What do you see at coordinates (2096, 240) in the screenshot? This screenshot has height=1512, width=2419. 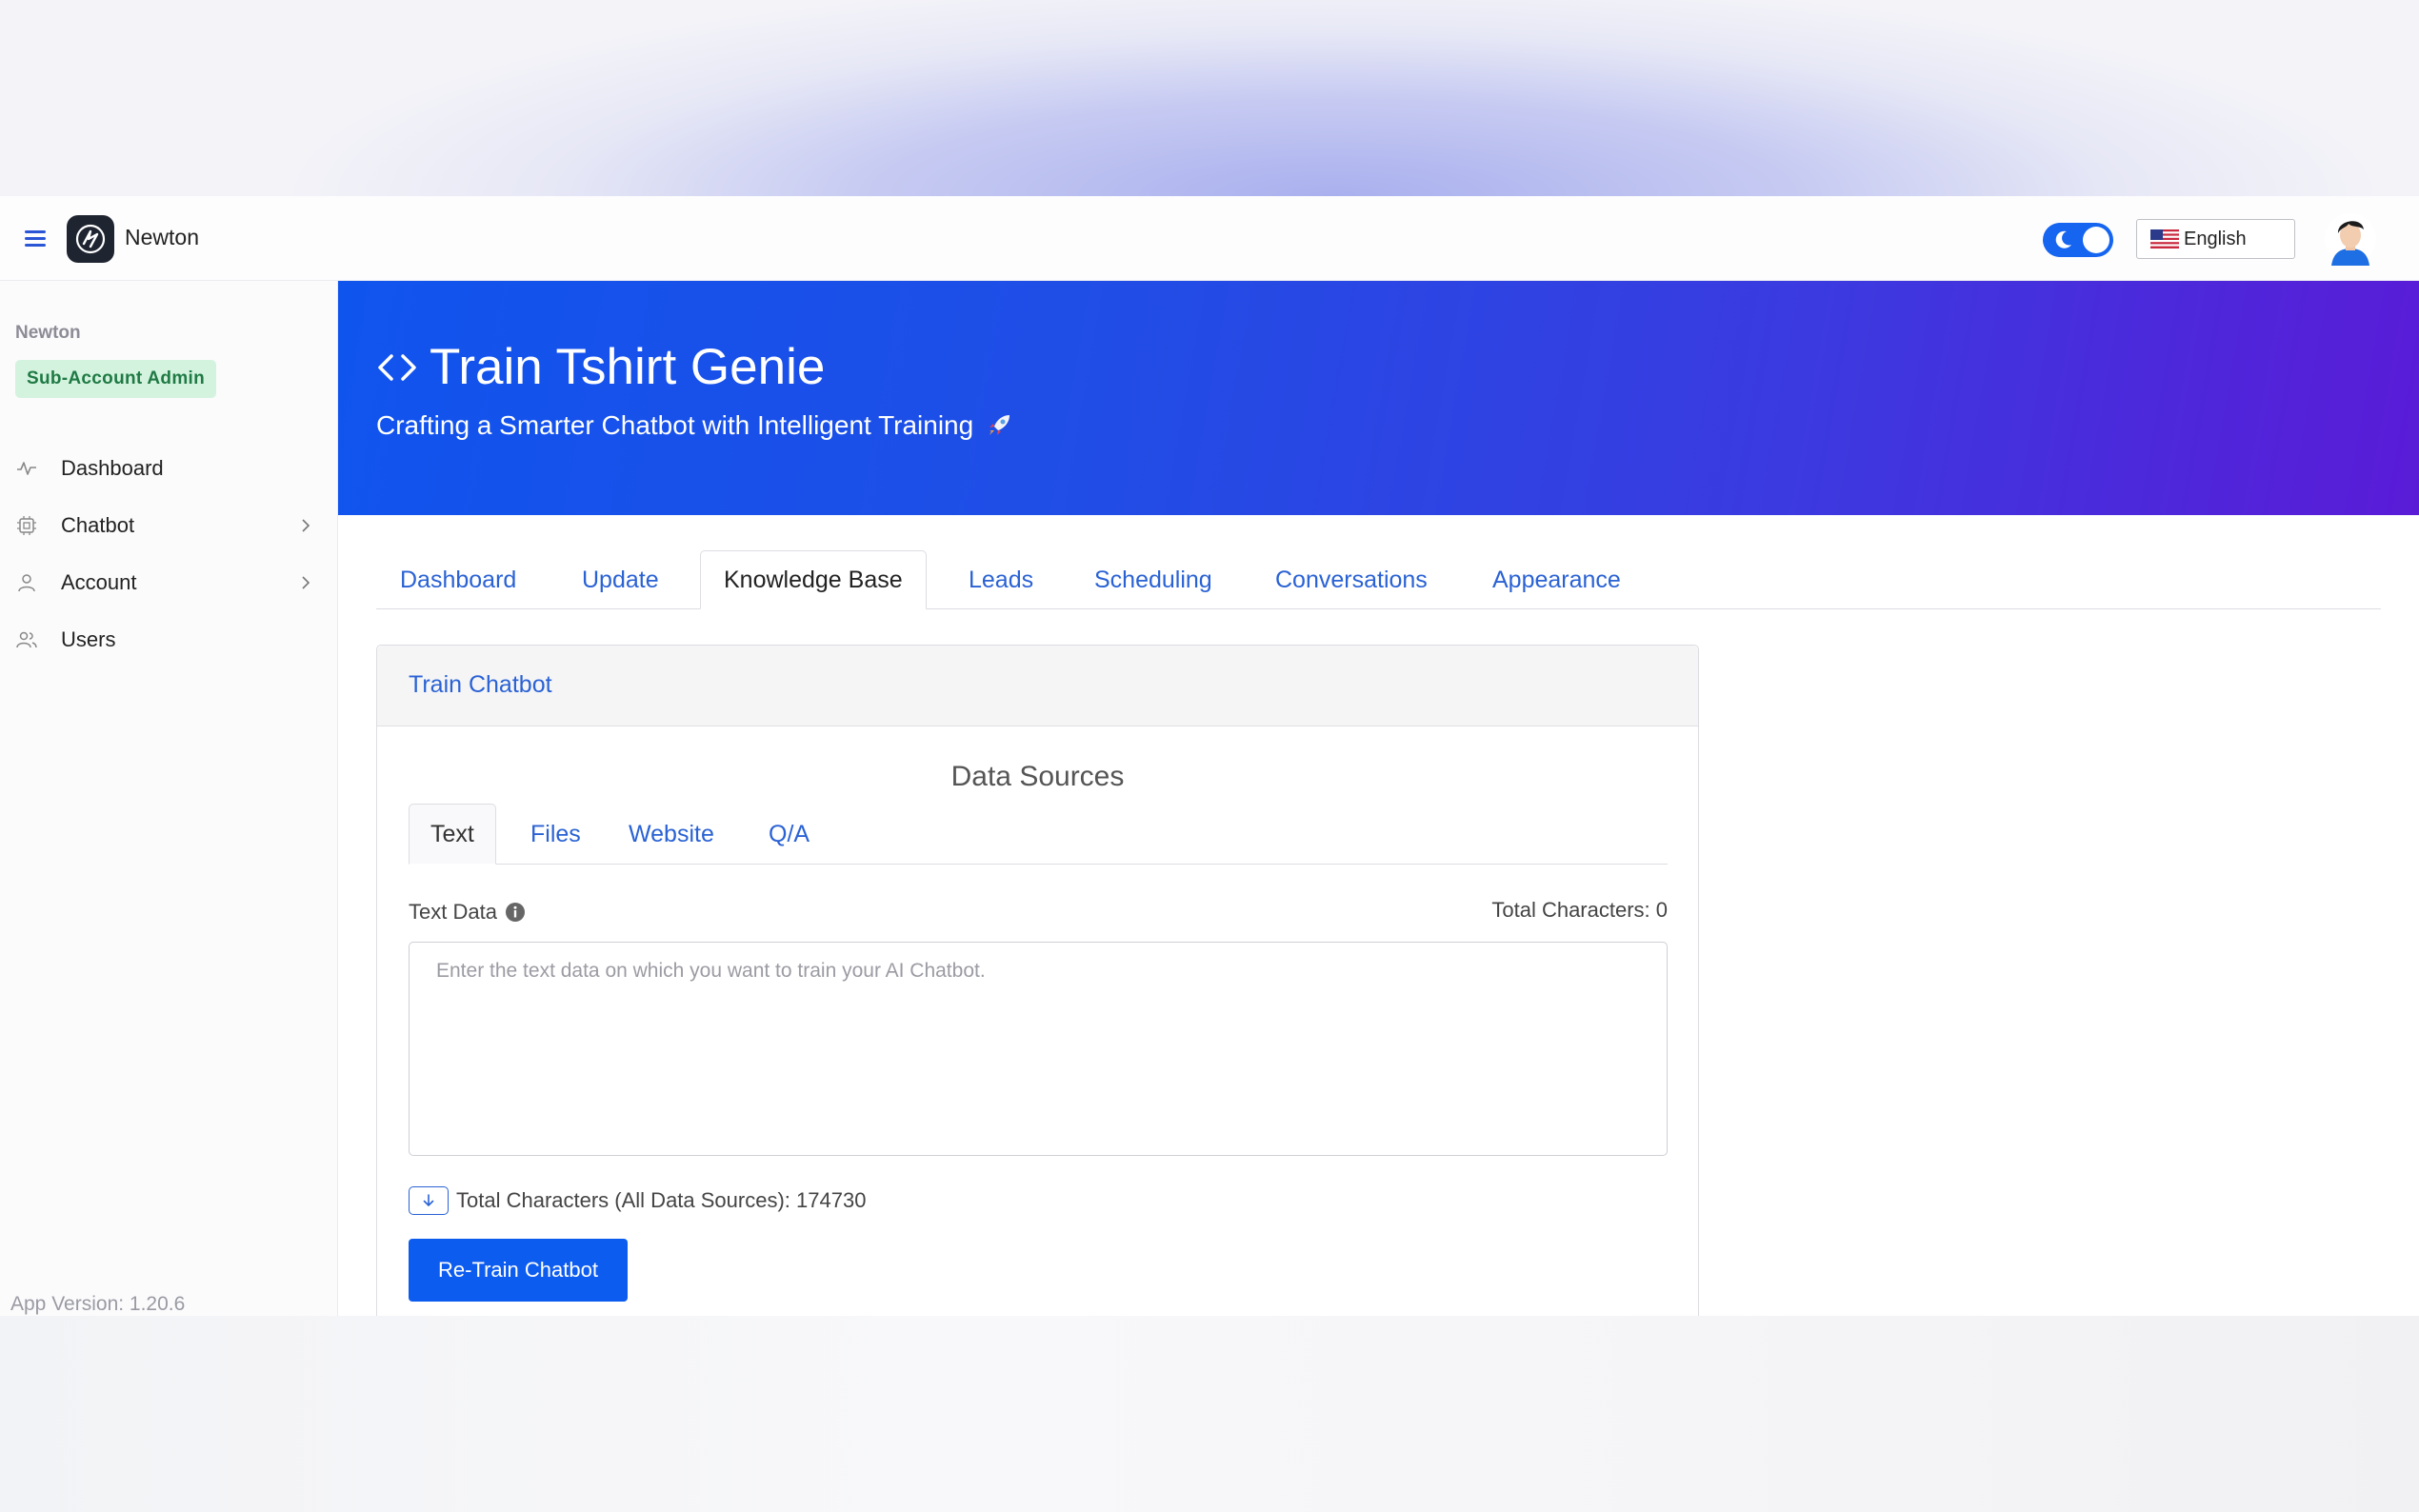 I see `toggle-knob` at bounding box center [2096, 240].